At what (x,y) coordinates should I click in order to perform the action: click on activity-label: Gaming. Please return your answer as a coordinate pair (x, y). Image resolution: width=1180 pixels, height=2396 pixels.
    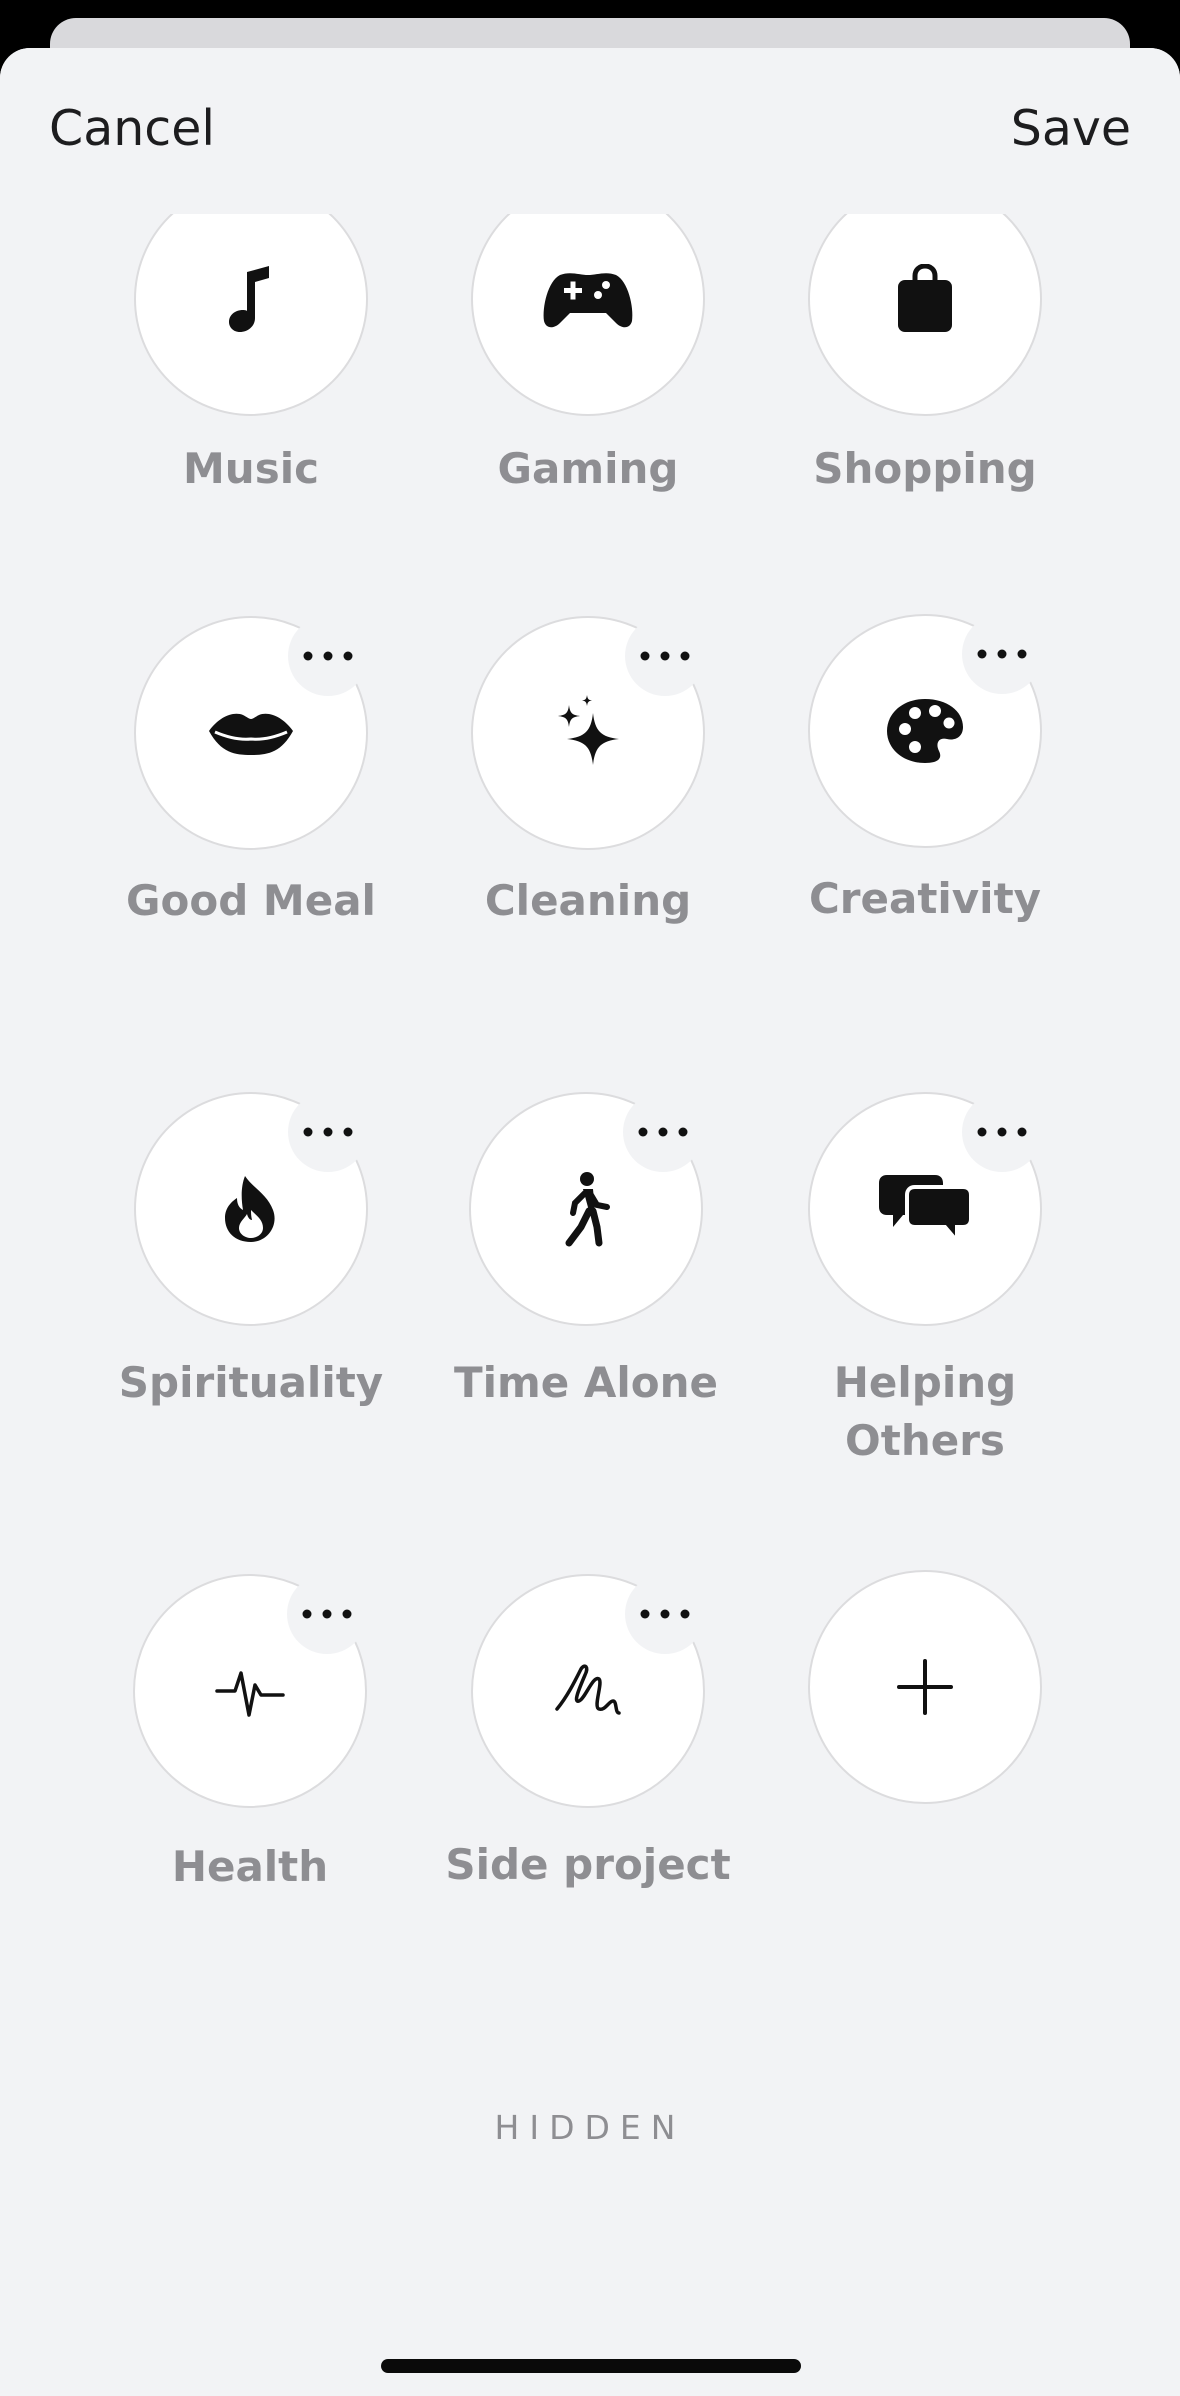
    Looking at the image, I should click on (588, 468).